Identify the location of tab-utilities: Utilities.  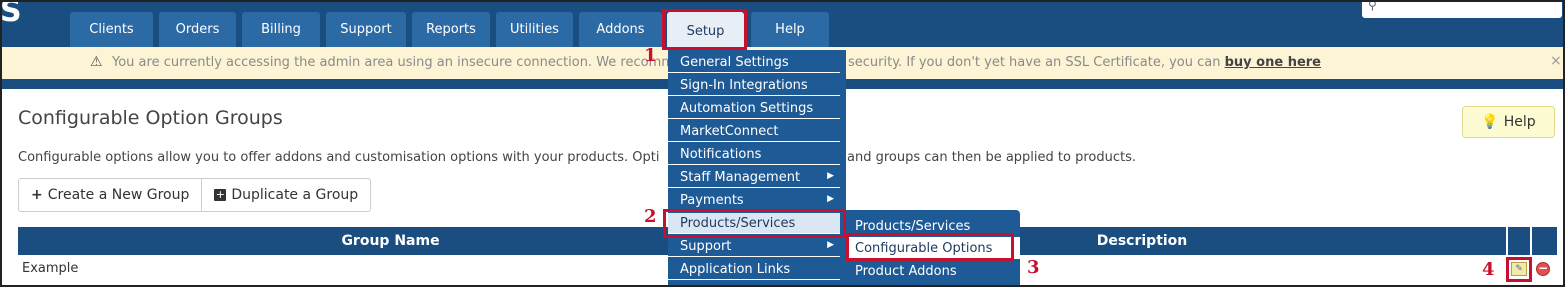
(534, 29).